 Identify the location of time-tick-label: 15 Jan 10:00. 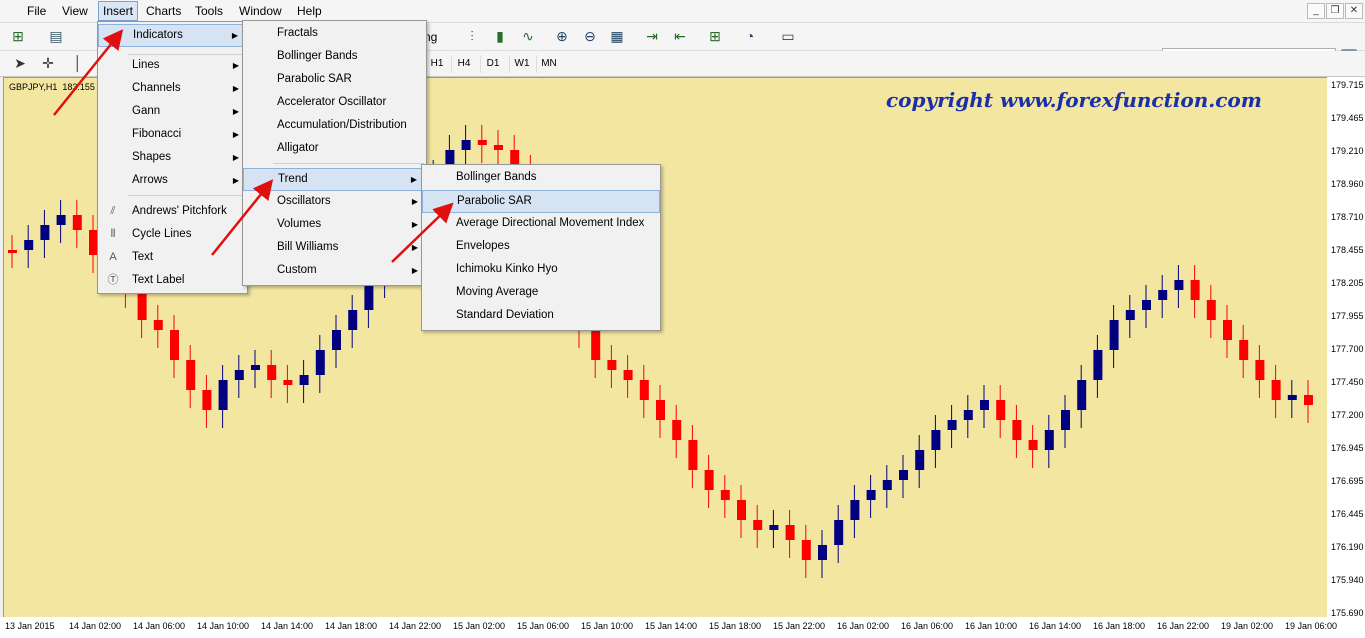
(607, 626).